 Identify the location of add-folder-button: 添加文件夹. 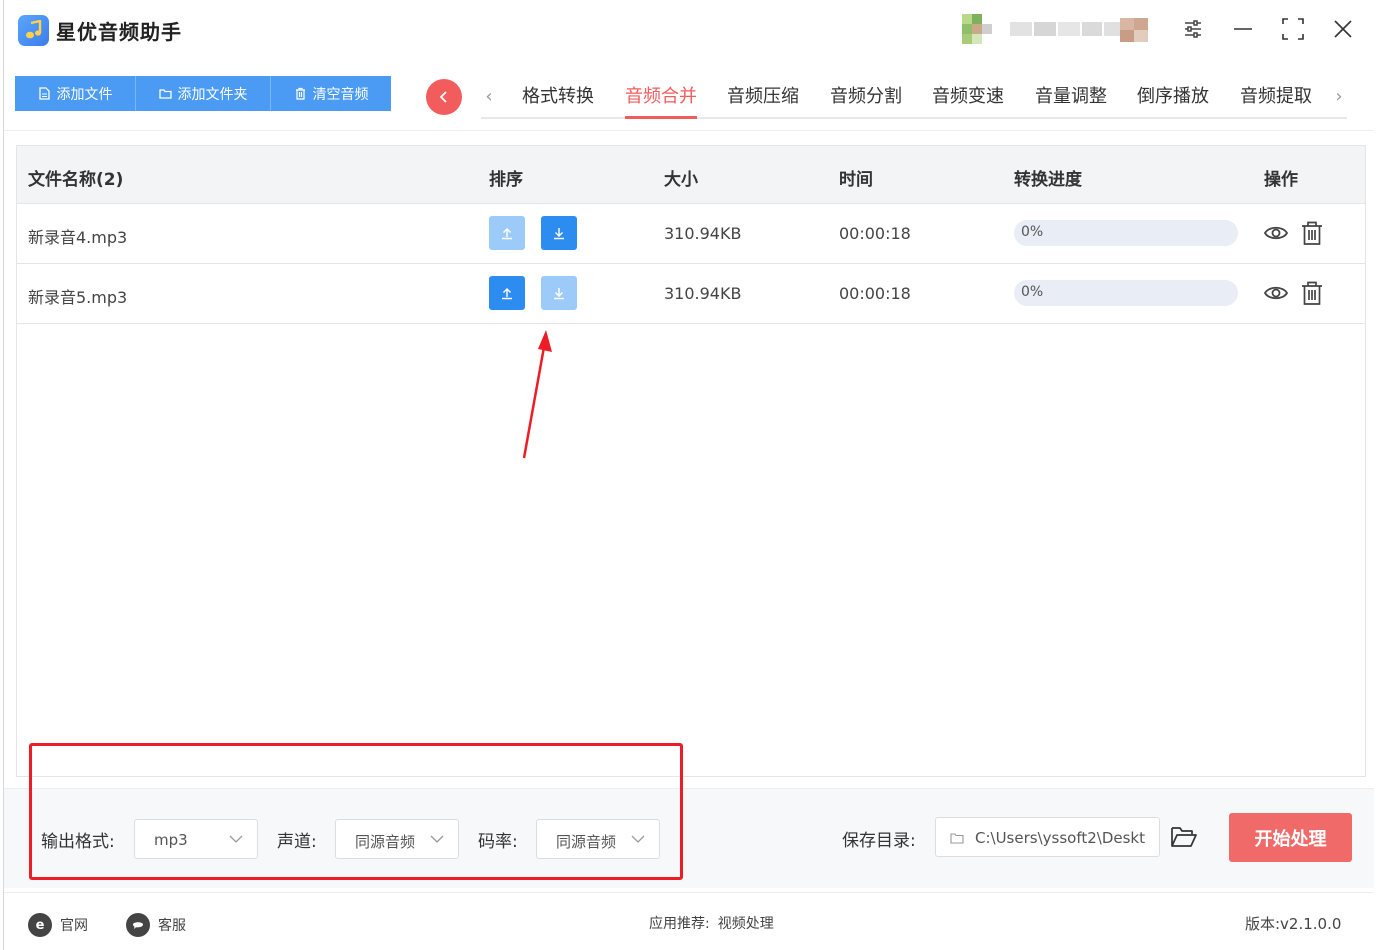
(203, 93).